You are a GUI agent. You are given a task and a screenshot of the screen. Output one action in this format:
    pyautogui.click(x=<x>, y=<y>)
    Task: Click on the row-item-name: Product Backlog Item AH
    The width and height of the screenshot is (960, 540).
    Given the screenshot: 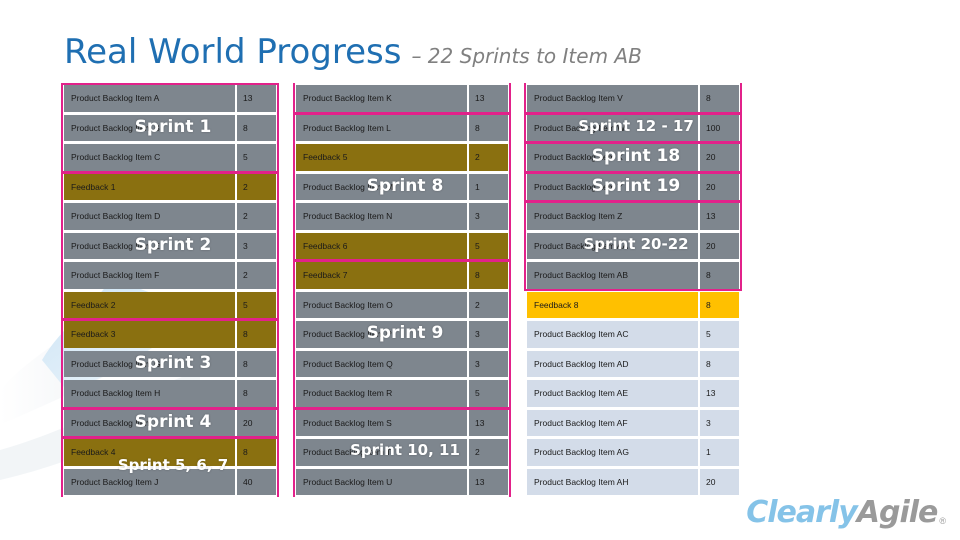 What is the action you would take?
    pyautogui.click(x=612, y=481)
    